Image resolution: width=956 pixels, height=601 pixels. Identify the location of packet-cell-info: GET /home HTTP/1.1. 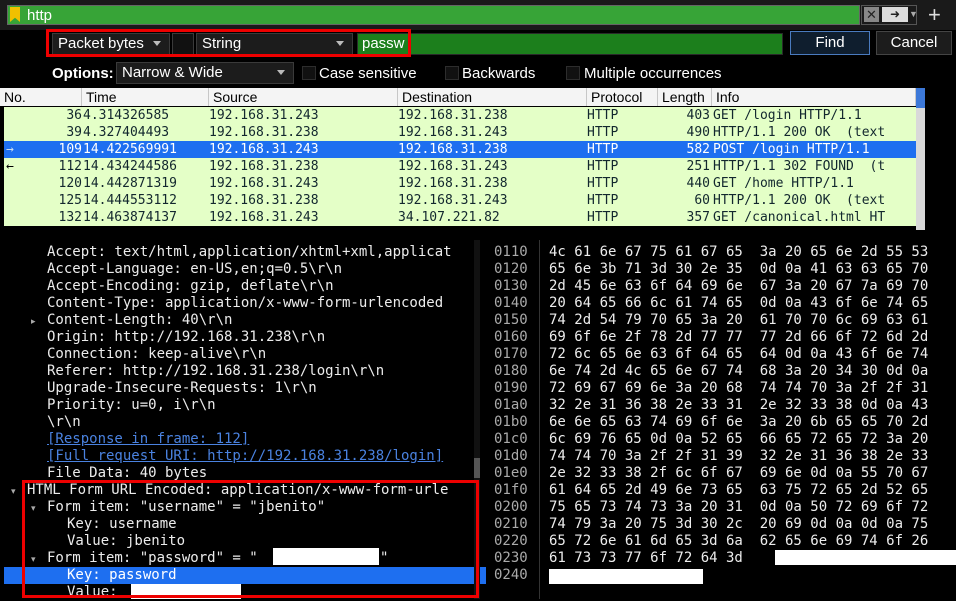
(783, 183).